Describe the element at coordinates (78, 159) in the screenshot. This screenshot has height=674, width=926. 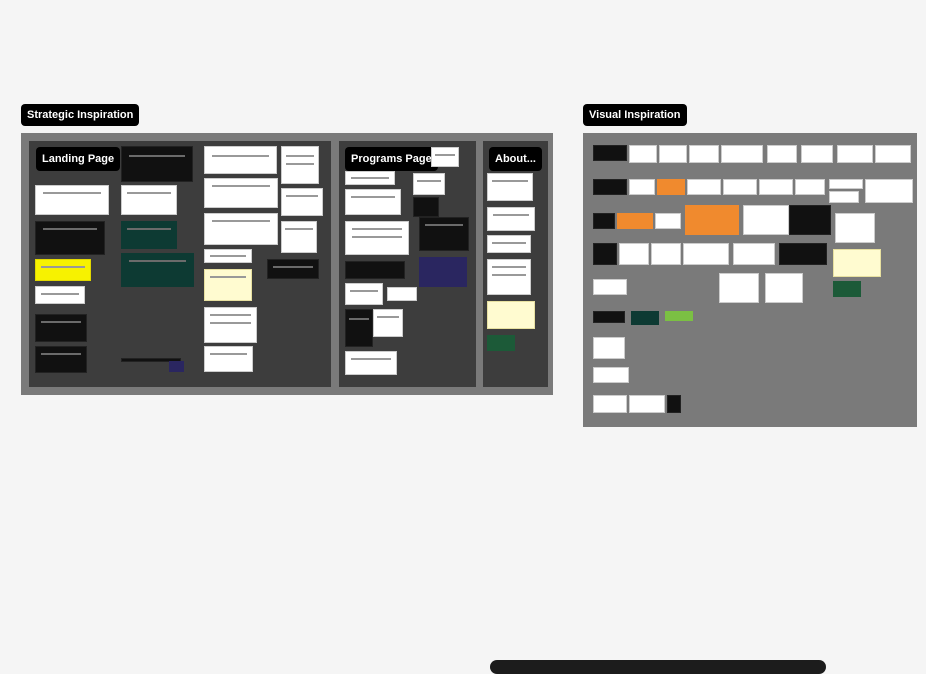
I see `landing-page-label: Landing Page` at that location.